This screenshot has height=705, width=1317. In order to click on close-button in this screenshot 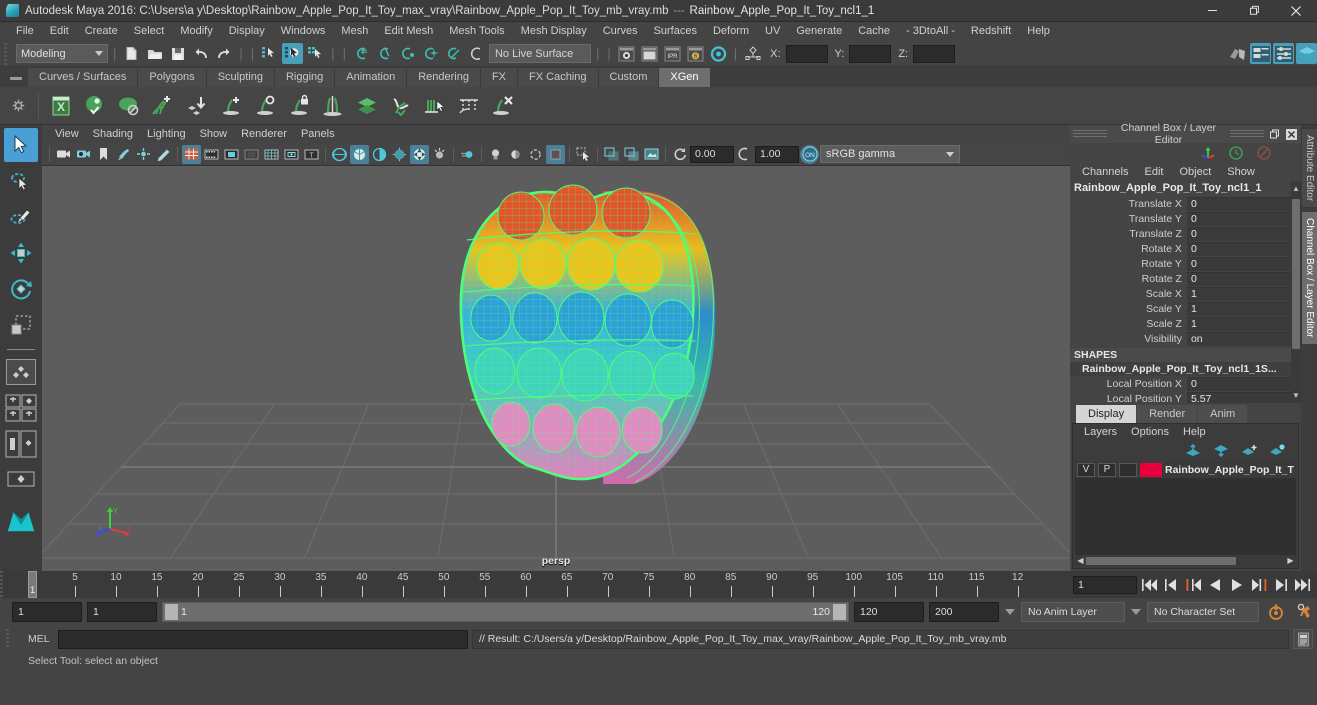, I will do `click(1296, 11)`.